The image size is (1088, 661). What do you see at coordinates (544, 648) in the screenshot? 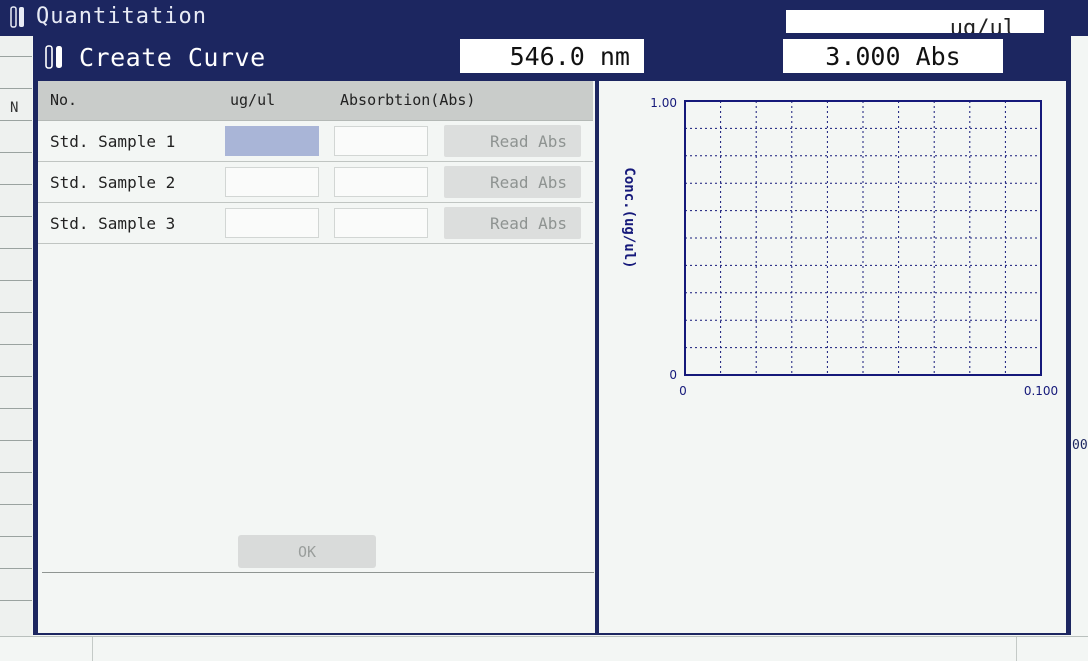
I see `background-status-bar` at bounding box center [544, 648].